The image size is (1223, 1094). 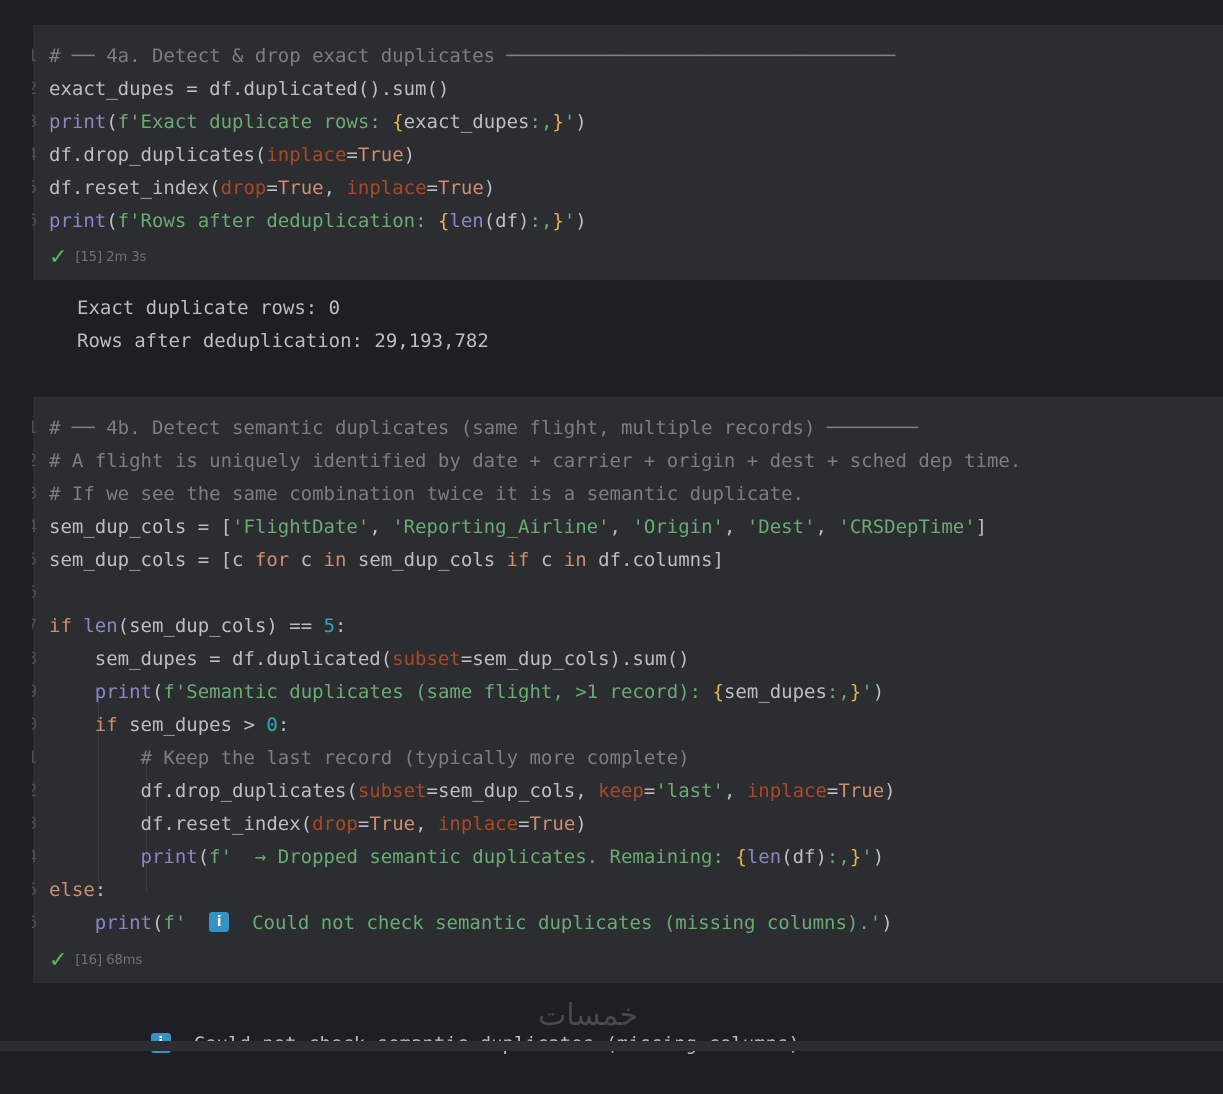 What do you see at coordinates (426, 560) in the screenshot?
I see `code-token: sem_dup_cols` at bounding box center [426, 560].